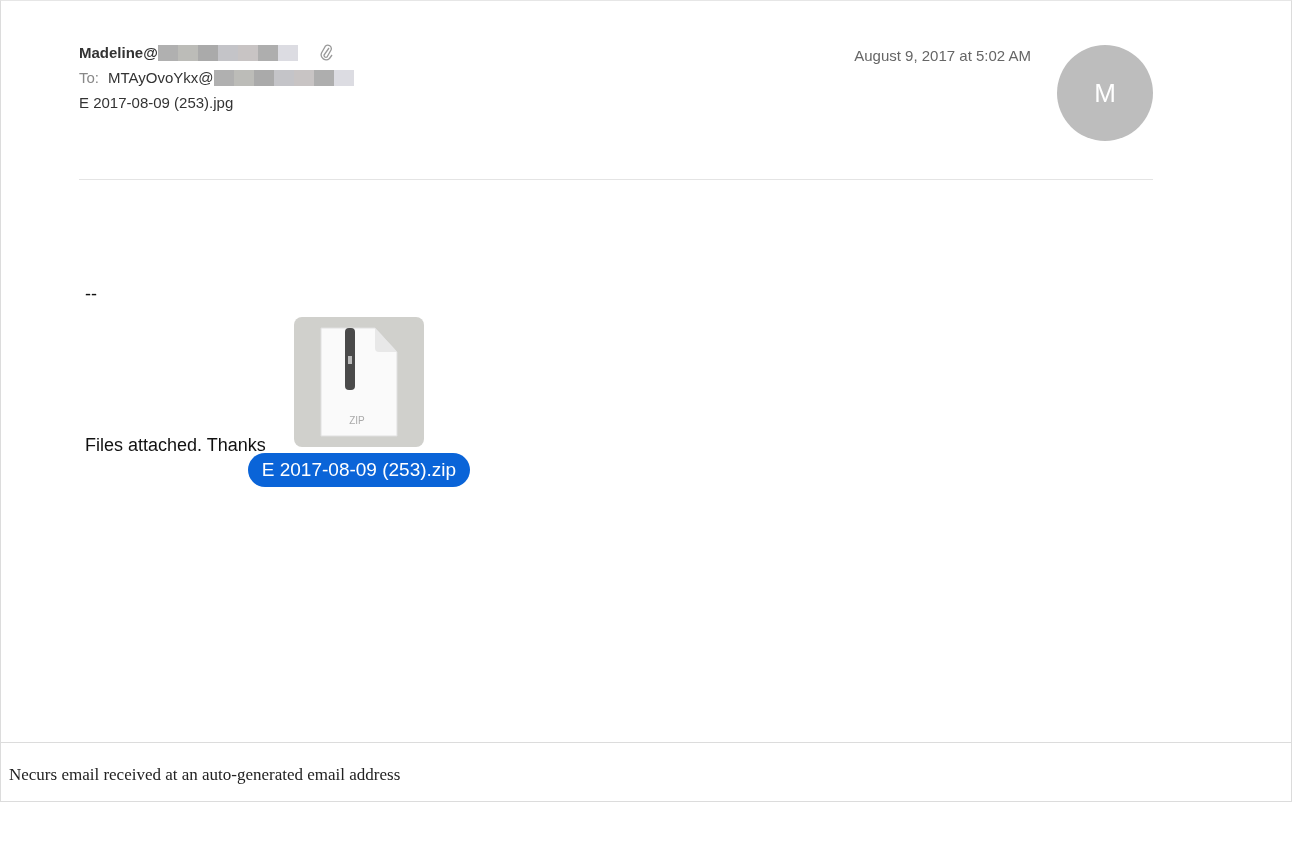 The image size is (1292, 867). Describe the element at coordinates (205, 775) in the screenshot. I see `figure-caption: Necurs email received at an auto-generated email address` at that location.